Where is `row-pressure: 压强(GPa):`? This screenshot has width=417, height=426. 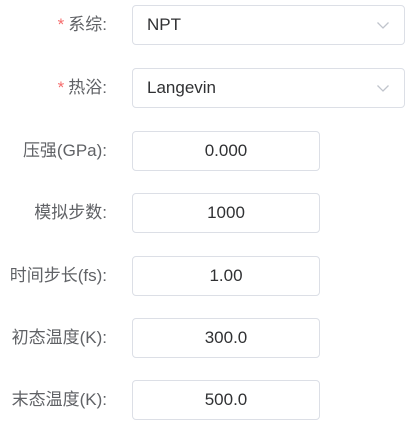 row-pressure: 压强(GPa): is located at coordinates (208, 151).